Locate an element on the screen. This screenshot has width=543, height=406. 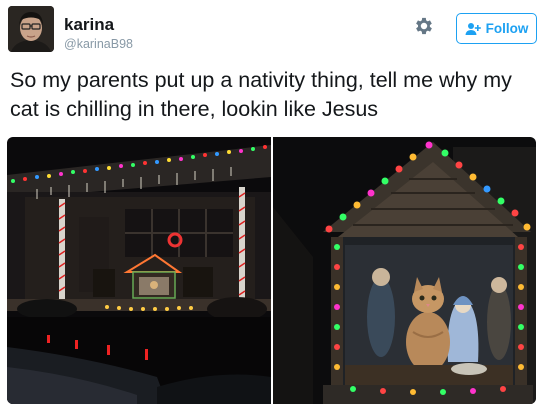
follow-button: Follow is located at coordinates (496, 28).